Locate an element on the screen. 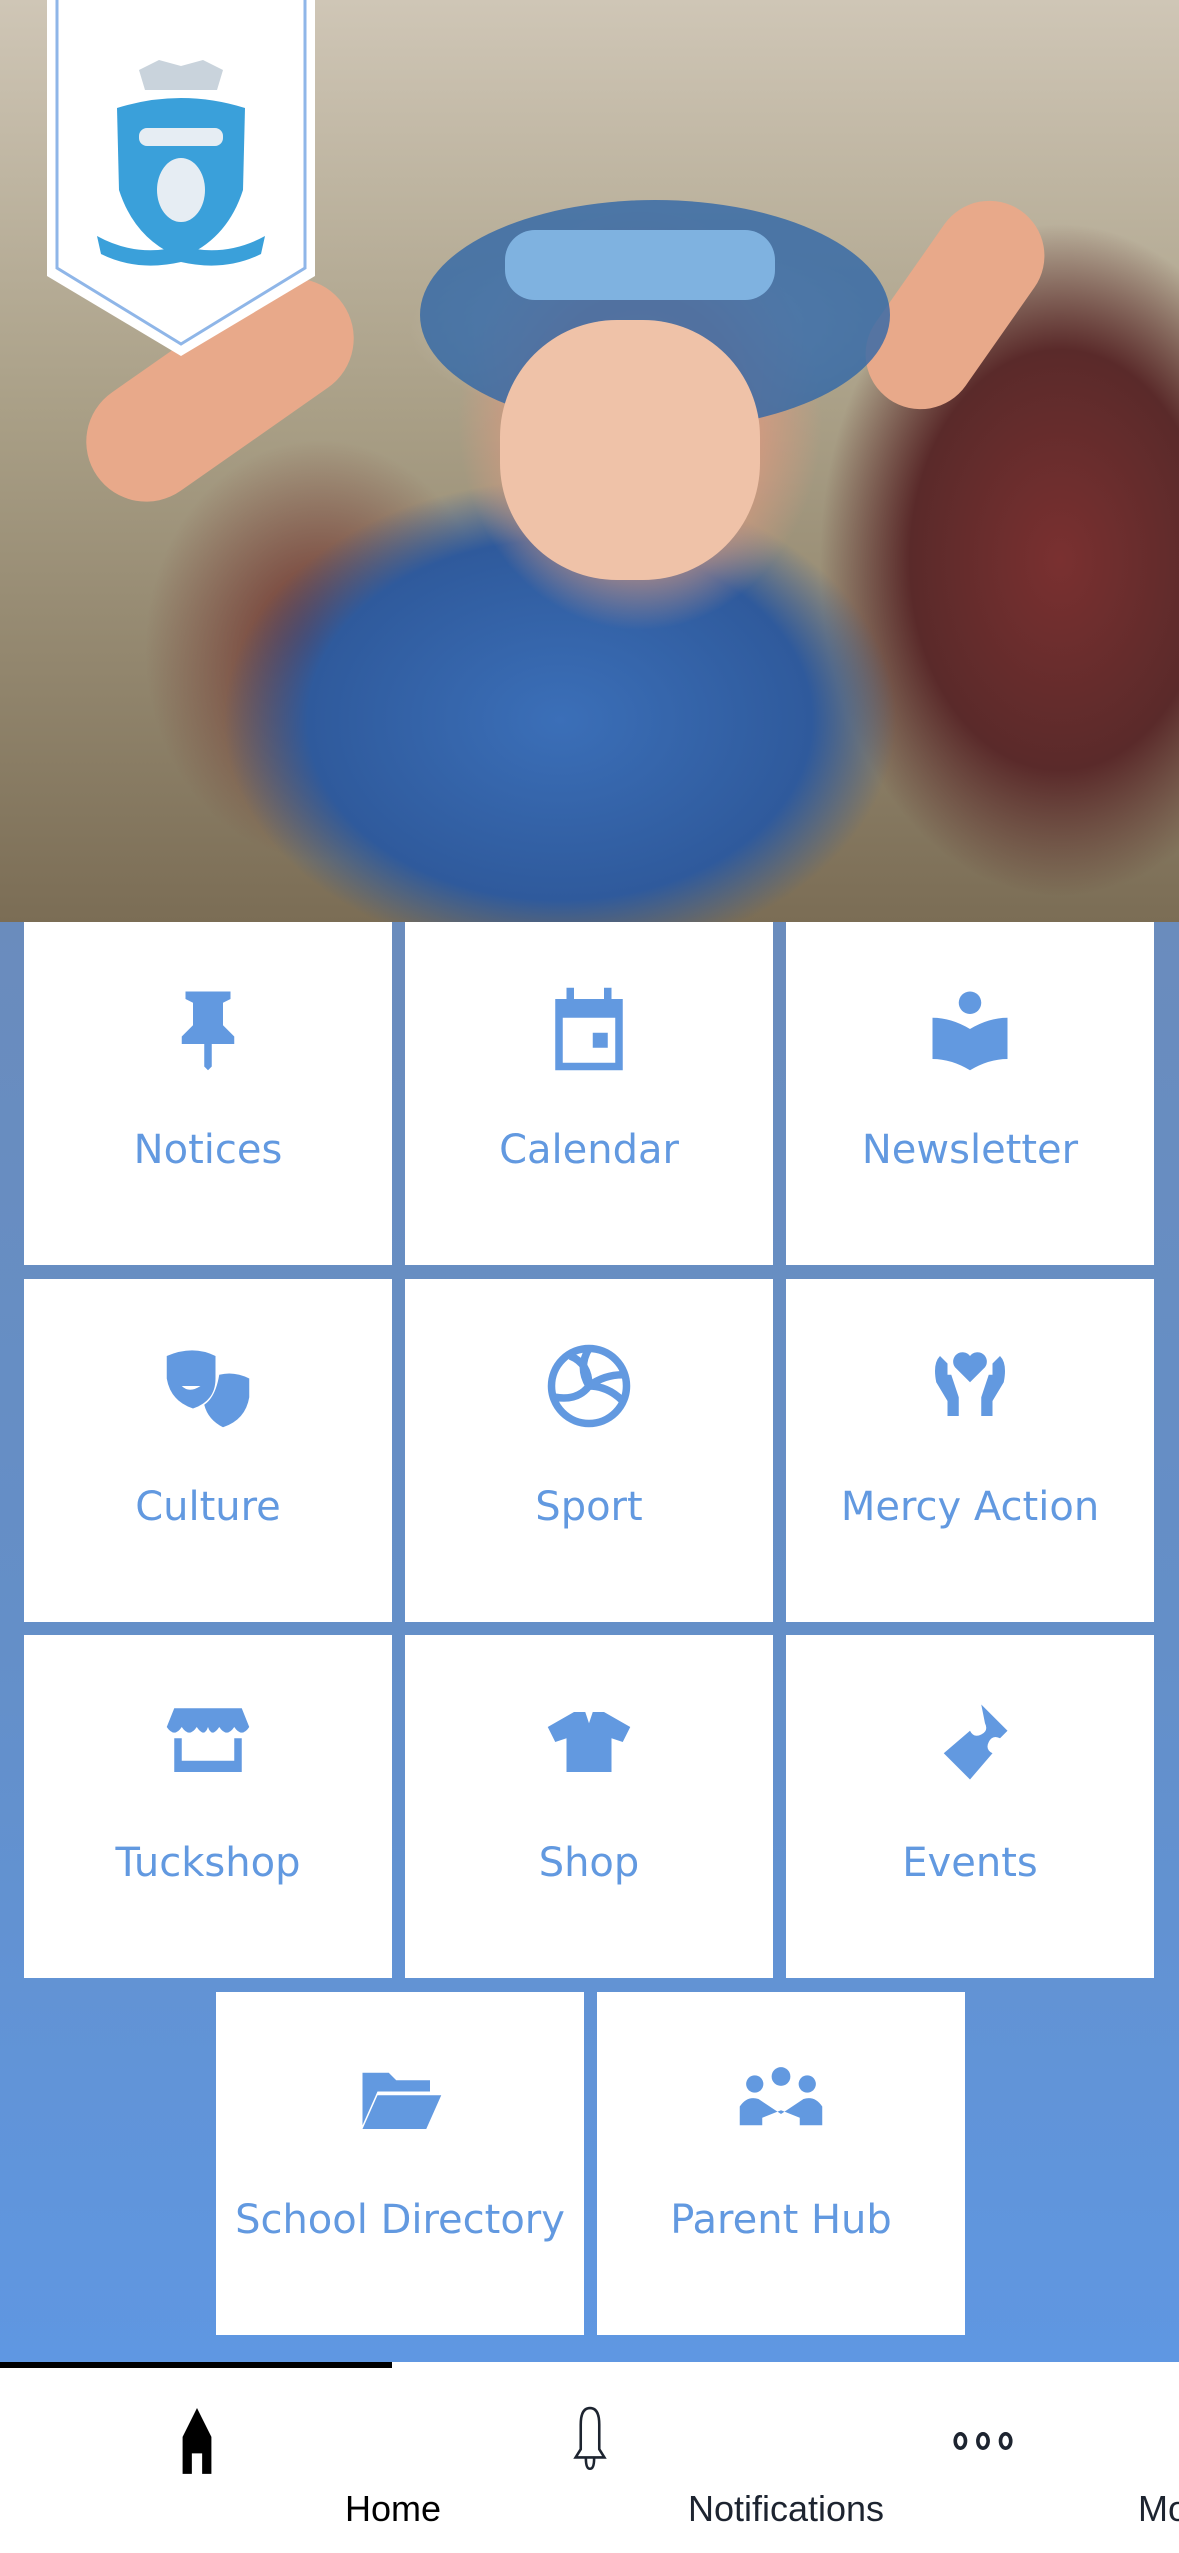 Image resolution: width=1179 pixels, height=2553 pixels. tile-mercy-action: Mercy Action is located at coordinates (970, 1450).